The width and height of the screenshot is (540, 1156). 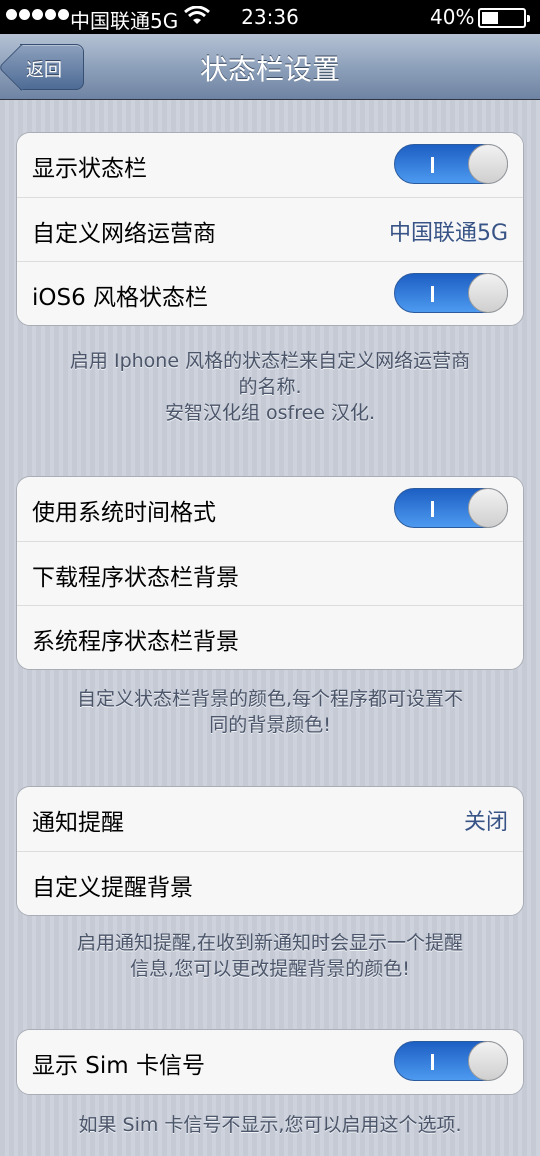 What do you see at coordinates (270, 509) in the screenshot?
I see `system-time-format-row: 使用系统时间格式` at bounding box center [270, 509].